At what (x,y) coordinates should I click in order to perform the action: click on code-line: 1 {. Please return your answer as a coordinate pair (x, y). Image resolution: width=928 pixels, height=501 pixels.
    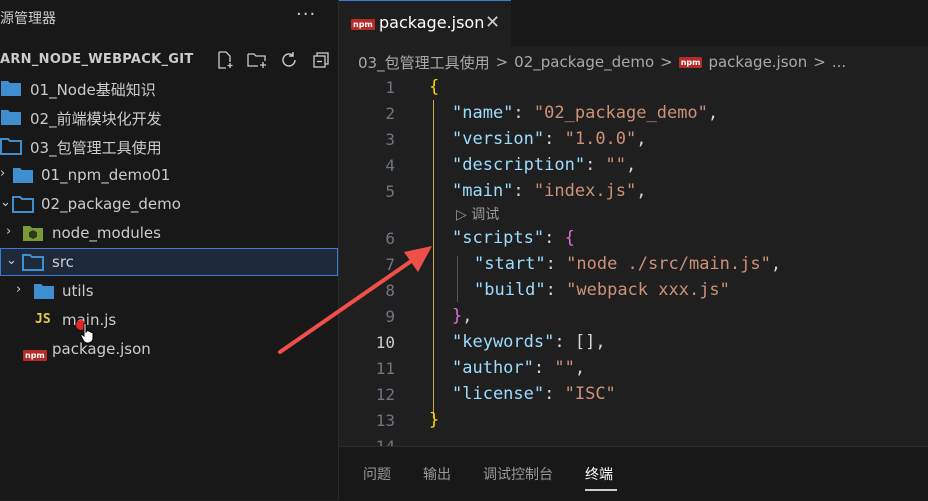
    Looking at the image, I should click on (412, 87).